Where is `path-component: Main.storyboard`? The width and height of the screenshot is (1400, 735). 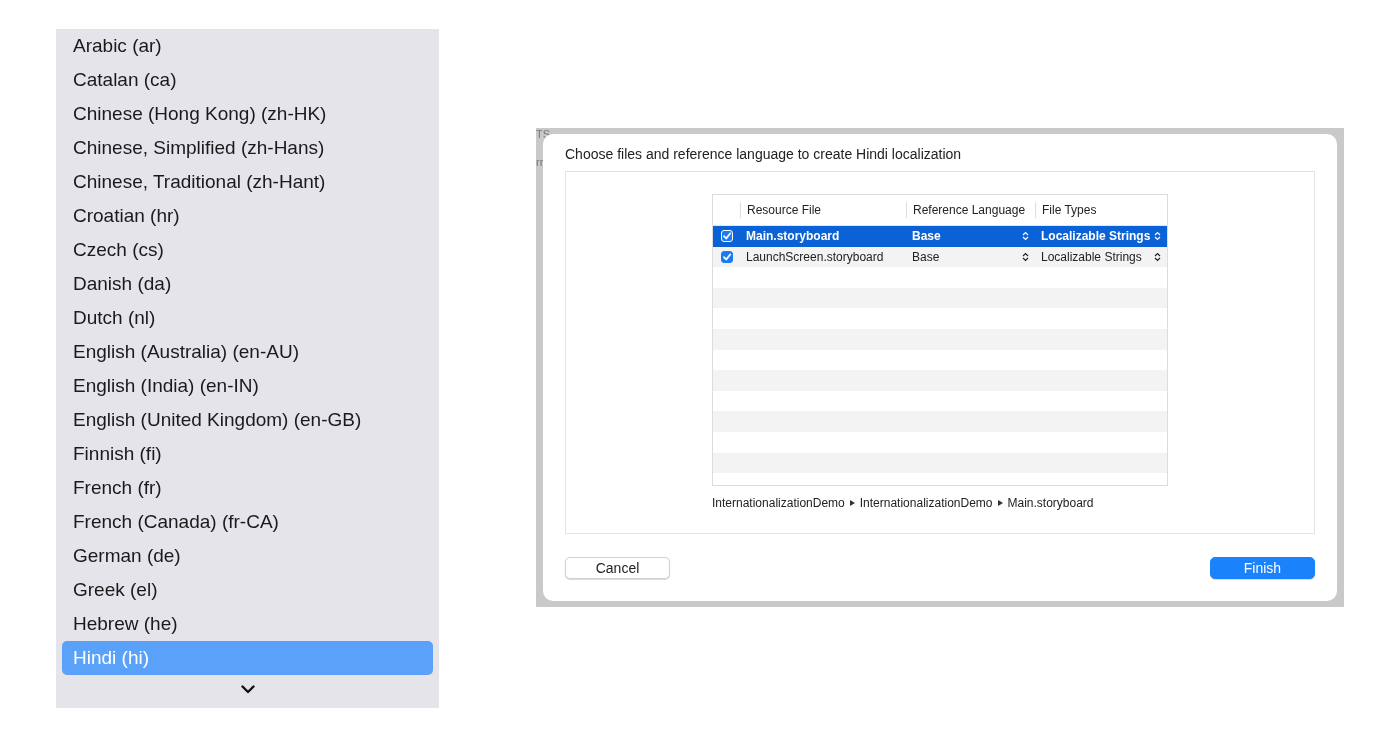 path-component: Main.storyboard is located at coordinates (1050, 503).